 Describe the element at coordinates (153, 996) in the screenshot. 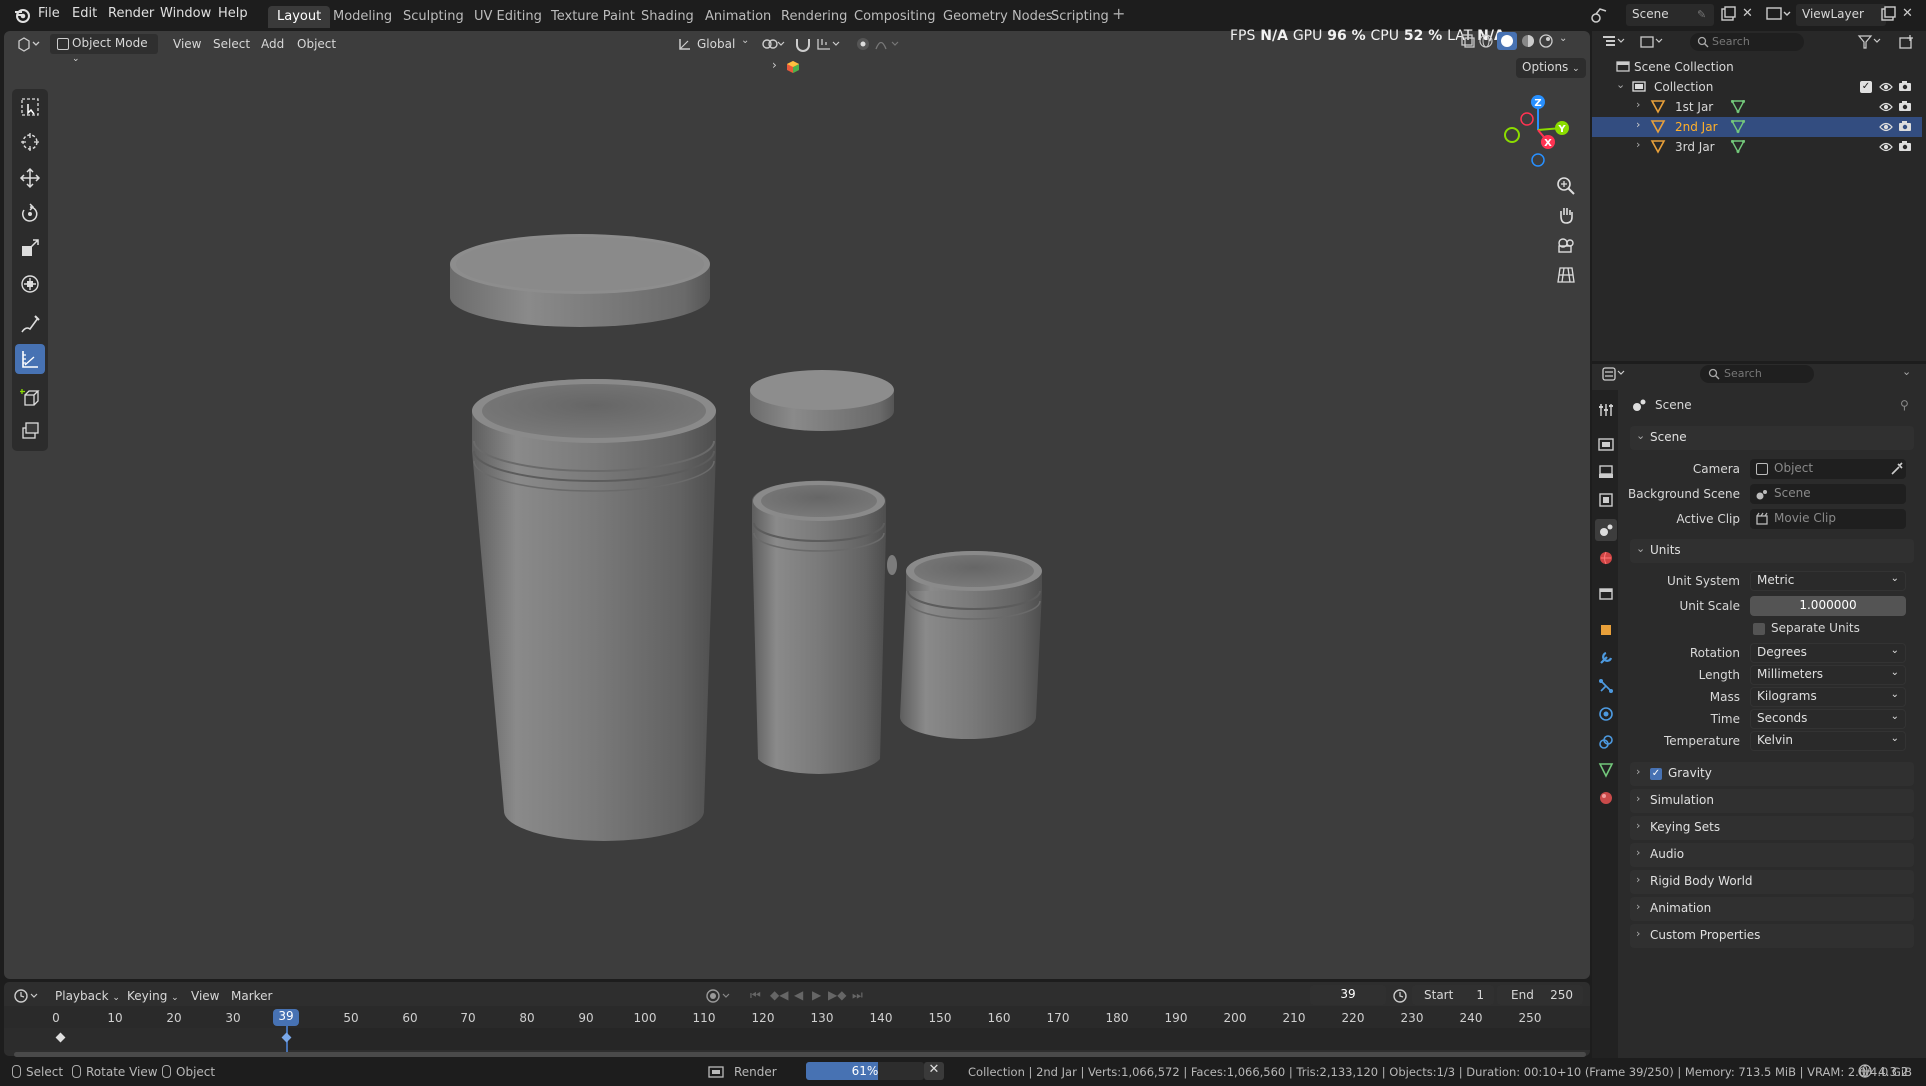

I see `keying-menu: Keying ⌄` at that location.